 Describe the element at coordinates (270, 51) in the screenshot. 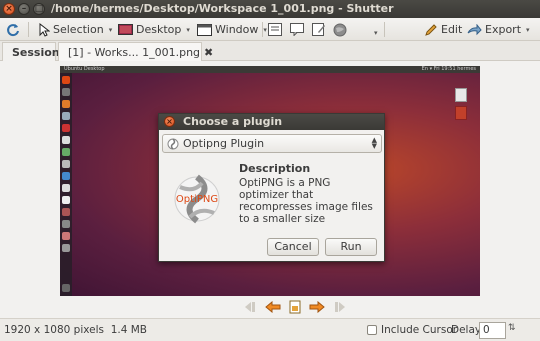

I see `tab-bar: Session [1] - Works... 1_001.png ✖` at that location.